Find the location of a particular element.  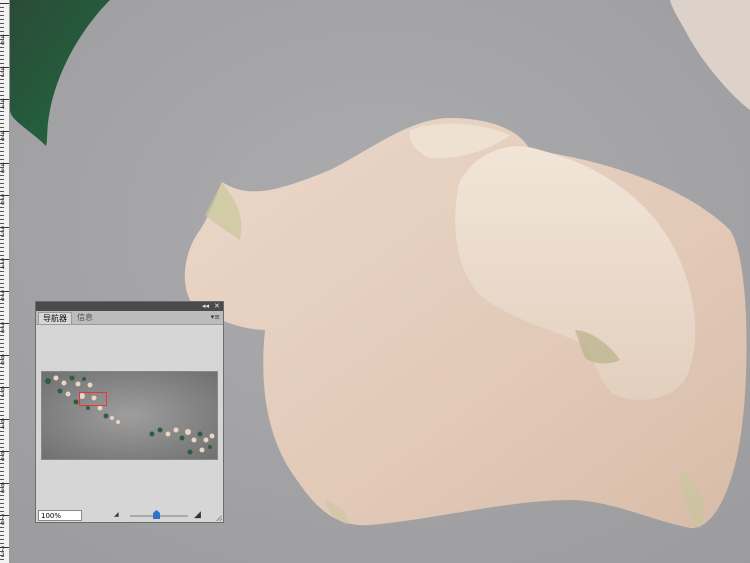

navigator-panel: ◂◂ ✕ 导航器 信息 ▾≡ 100% ◢ ◢ is located at coordinates (129, 412).